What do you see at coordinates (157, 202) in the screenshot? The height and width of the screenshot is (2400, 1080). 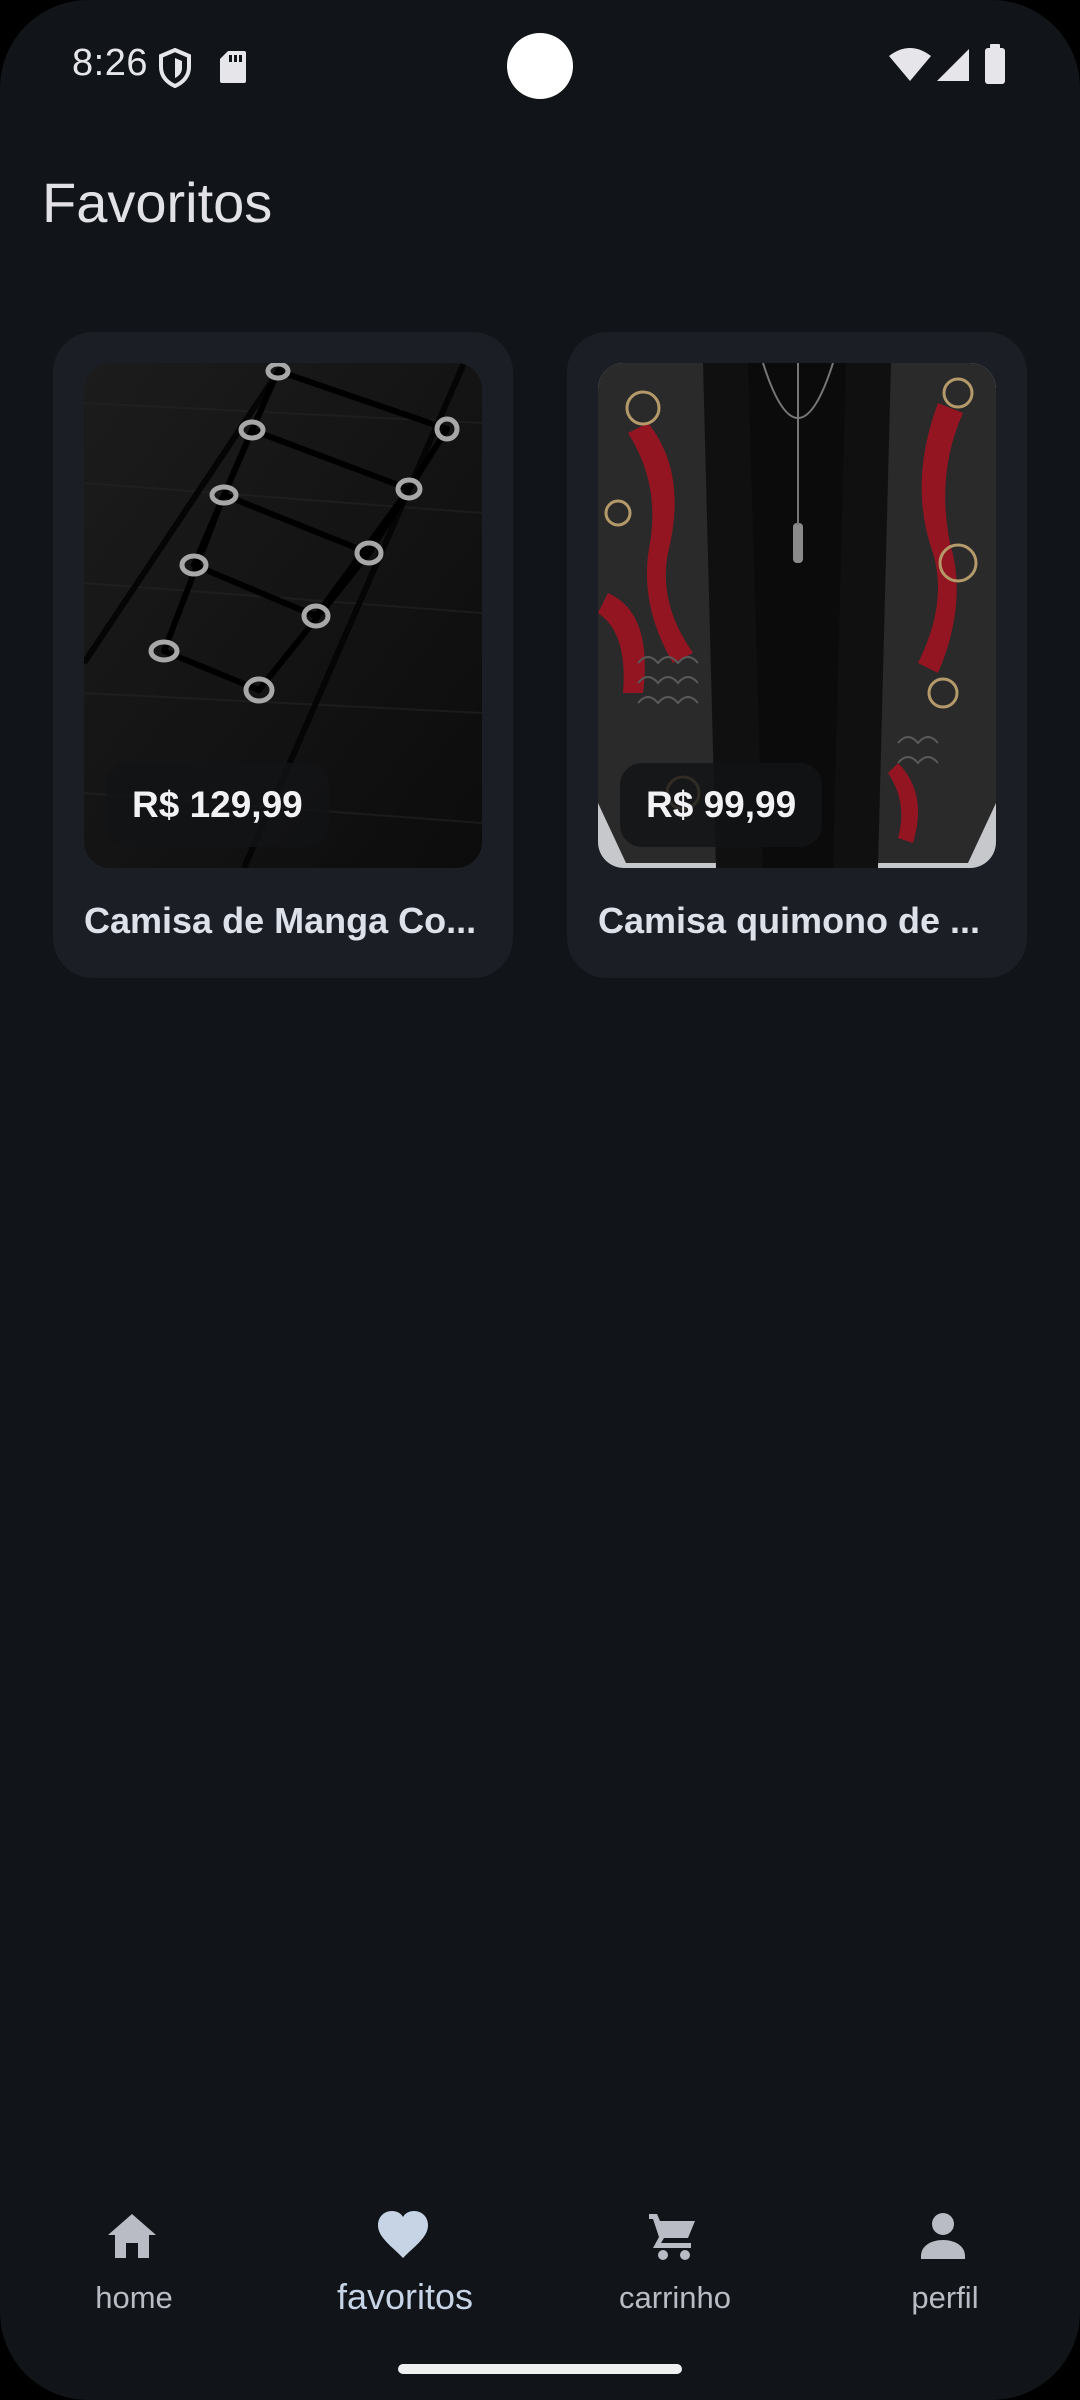 I see `page-title: Favoritos` at bounding box center [157, 202].